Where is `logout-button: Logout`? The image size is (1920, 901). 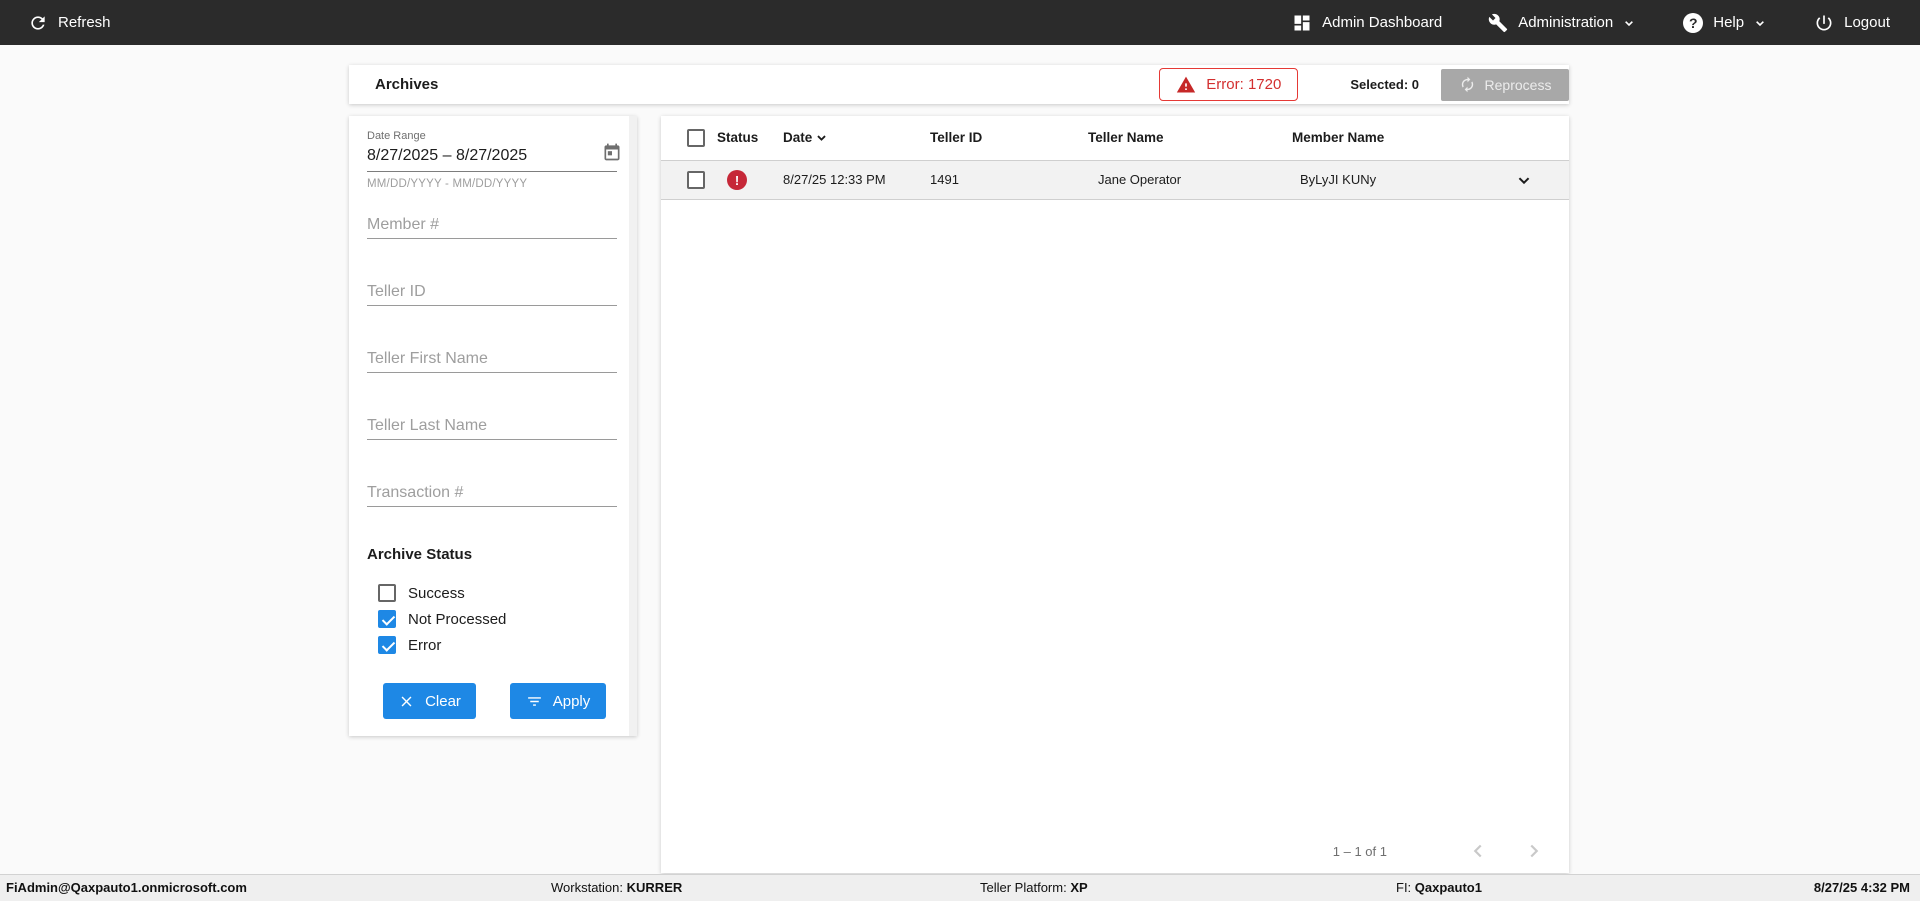
logout-button: Logout is located at coordinates (1852, 23).